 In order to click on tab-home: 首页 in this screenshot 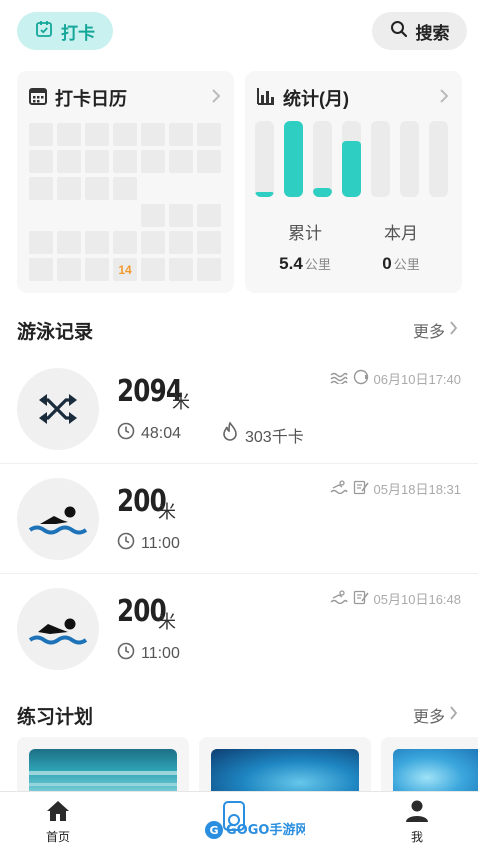, I will do `click(58, 822)`.